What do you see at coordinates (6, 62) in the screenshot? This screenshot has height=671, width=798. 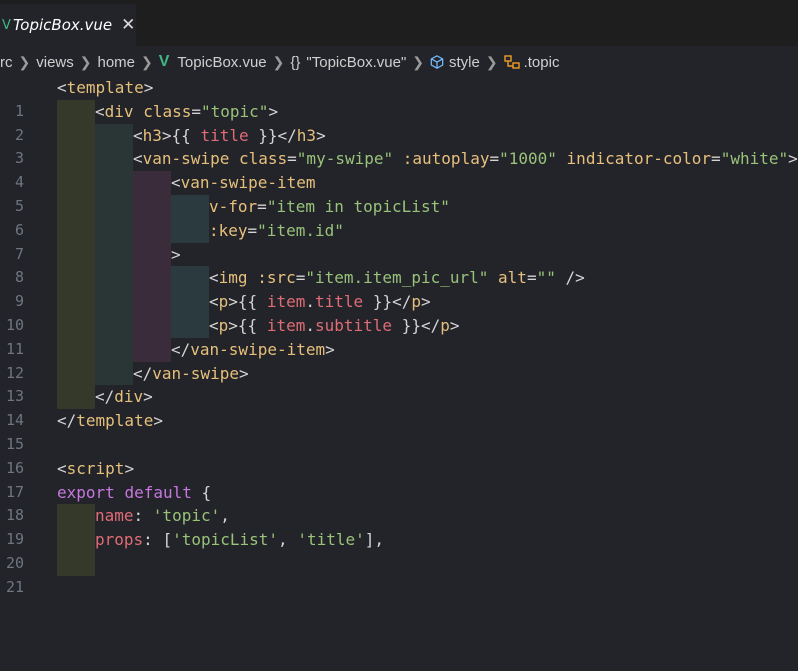 I see `breadcrumb-item-src: rc` at bounding box center [6, 62].